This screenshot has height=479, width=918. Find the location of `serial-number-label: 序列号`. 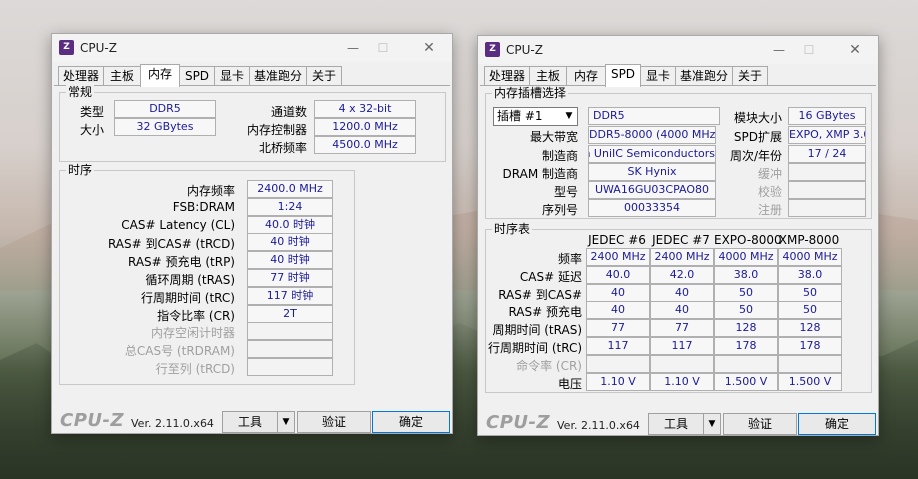

serial-number-label: 序列号 is located at coordinates (559, 210).